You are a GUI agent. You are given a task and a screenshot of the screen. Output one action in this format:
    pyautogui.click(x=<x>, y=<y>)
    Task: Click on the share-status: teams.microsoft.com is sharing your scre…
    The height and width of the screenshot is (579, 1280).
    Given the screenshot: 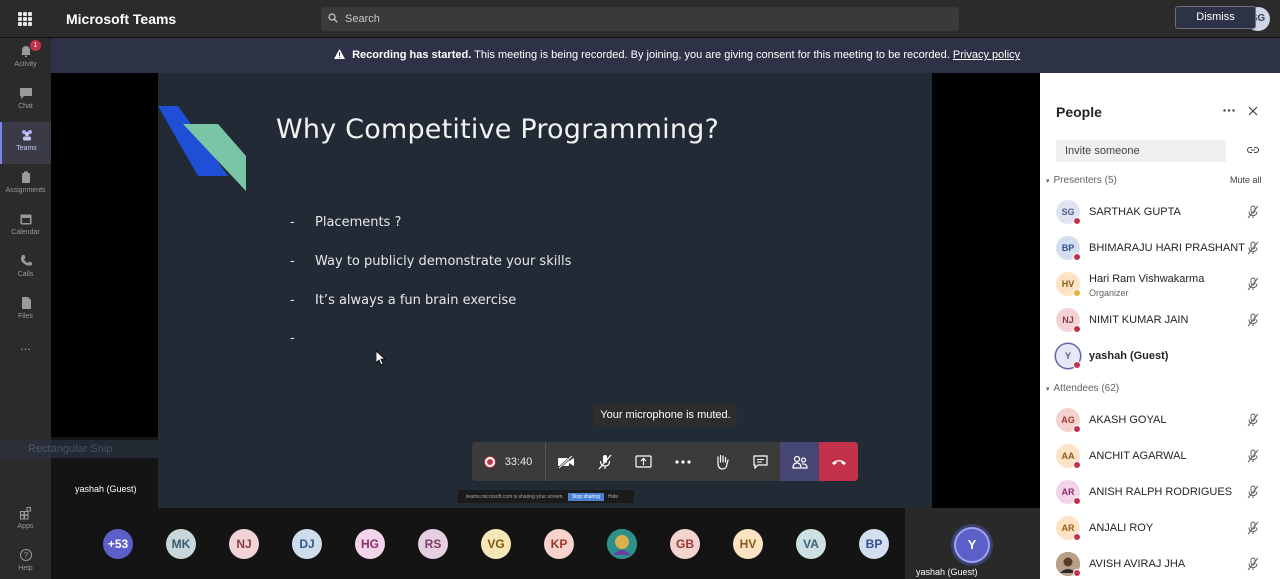 What is the action you would take?
    pyautogui.click(x=515, y=496)
    